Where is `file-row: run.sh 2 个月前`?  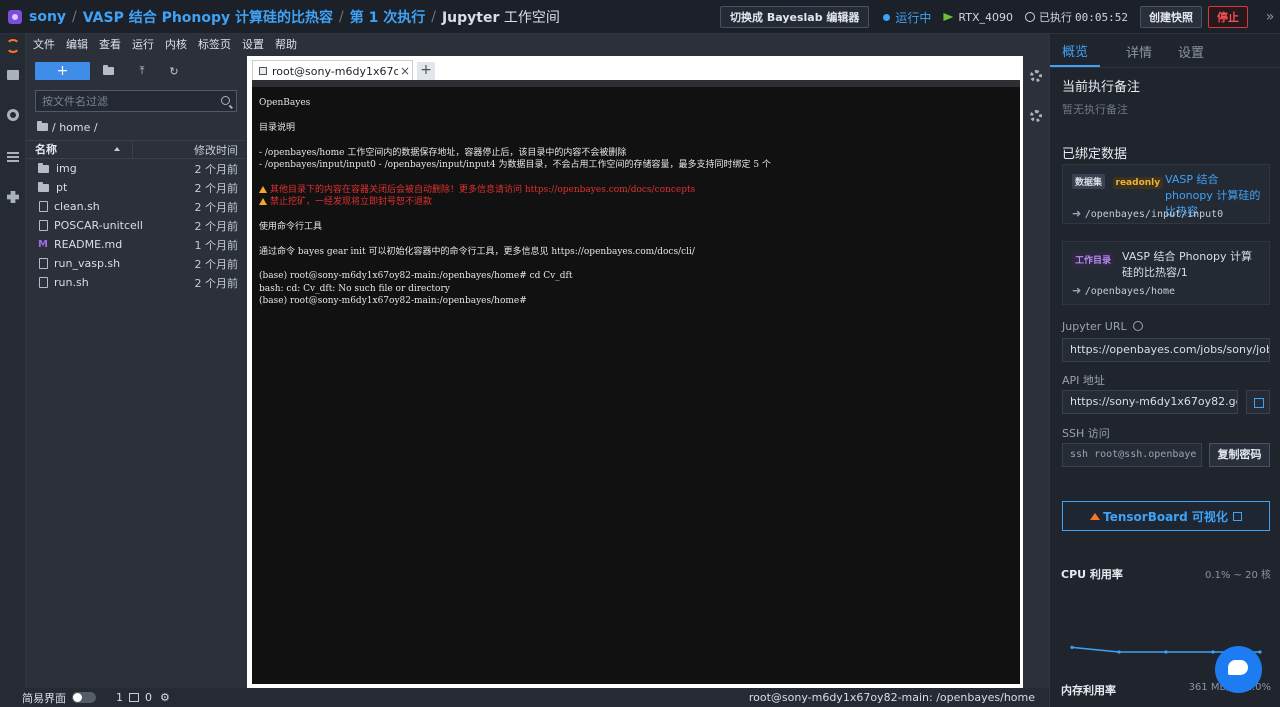
file-row: run.sh 2 个月前 is located at coordinates (135, 282).